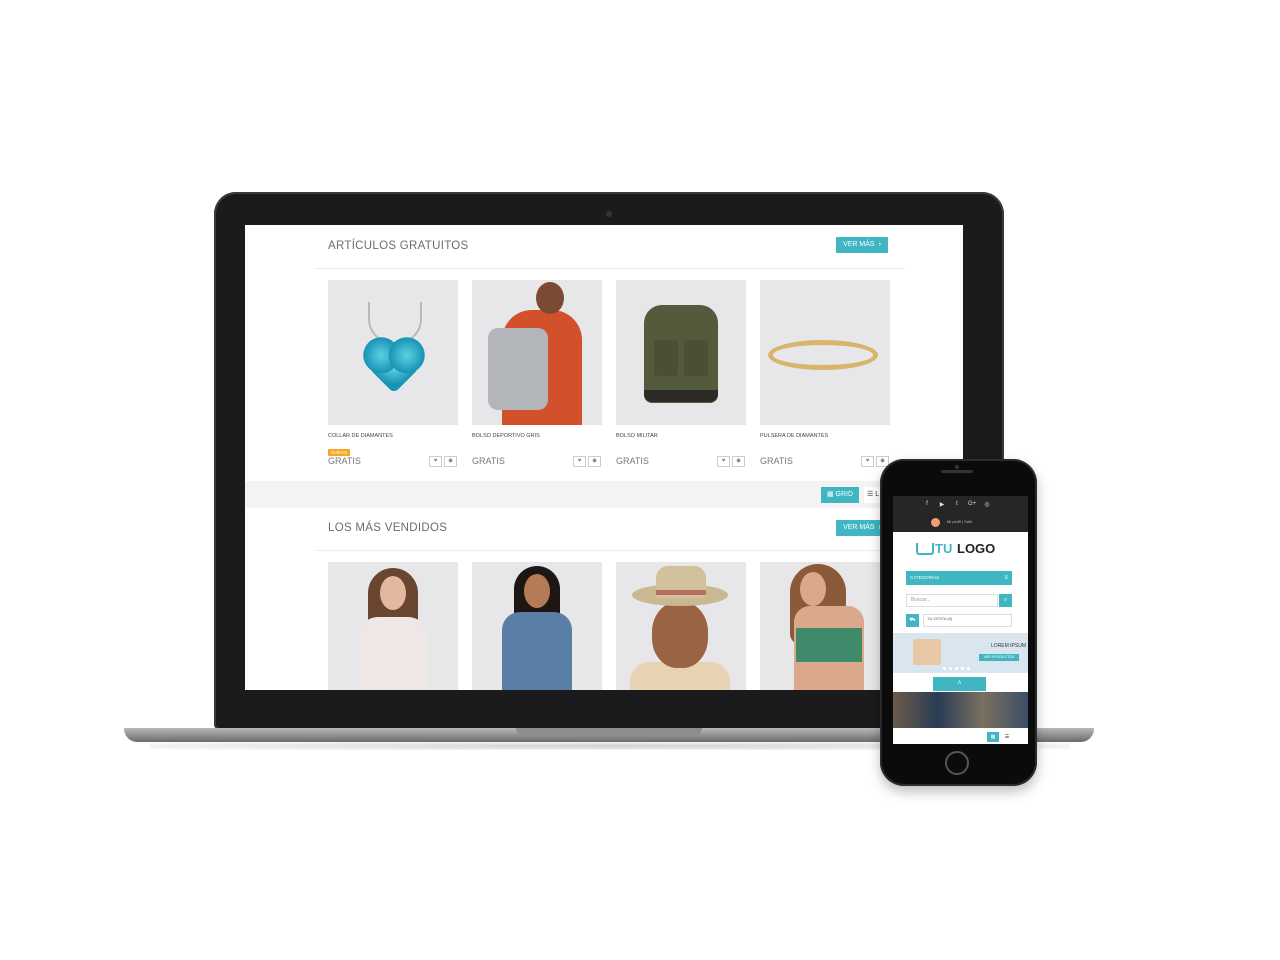 Image resolution: width=1280 pixels, height=960 pixels. Describe the element at coordinates (960, 653) in the screenshot. I see `hero-banner: LOREM IPSUM VER PRODUCTOS` at that location.